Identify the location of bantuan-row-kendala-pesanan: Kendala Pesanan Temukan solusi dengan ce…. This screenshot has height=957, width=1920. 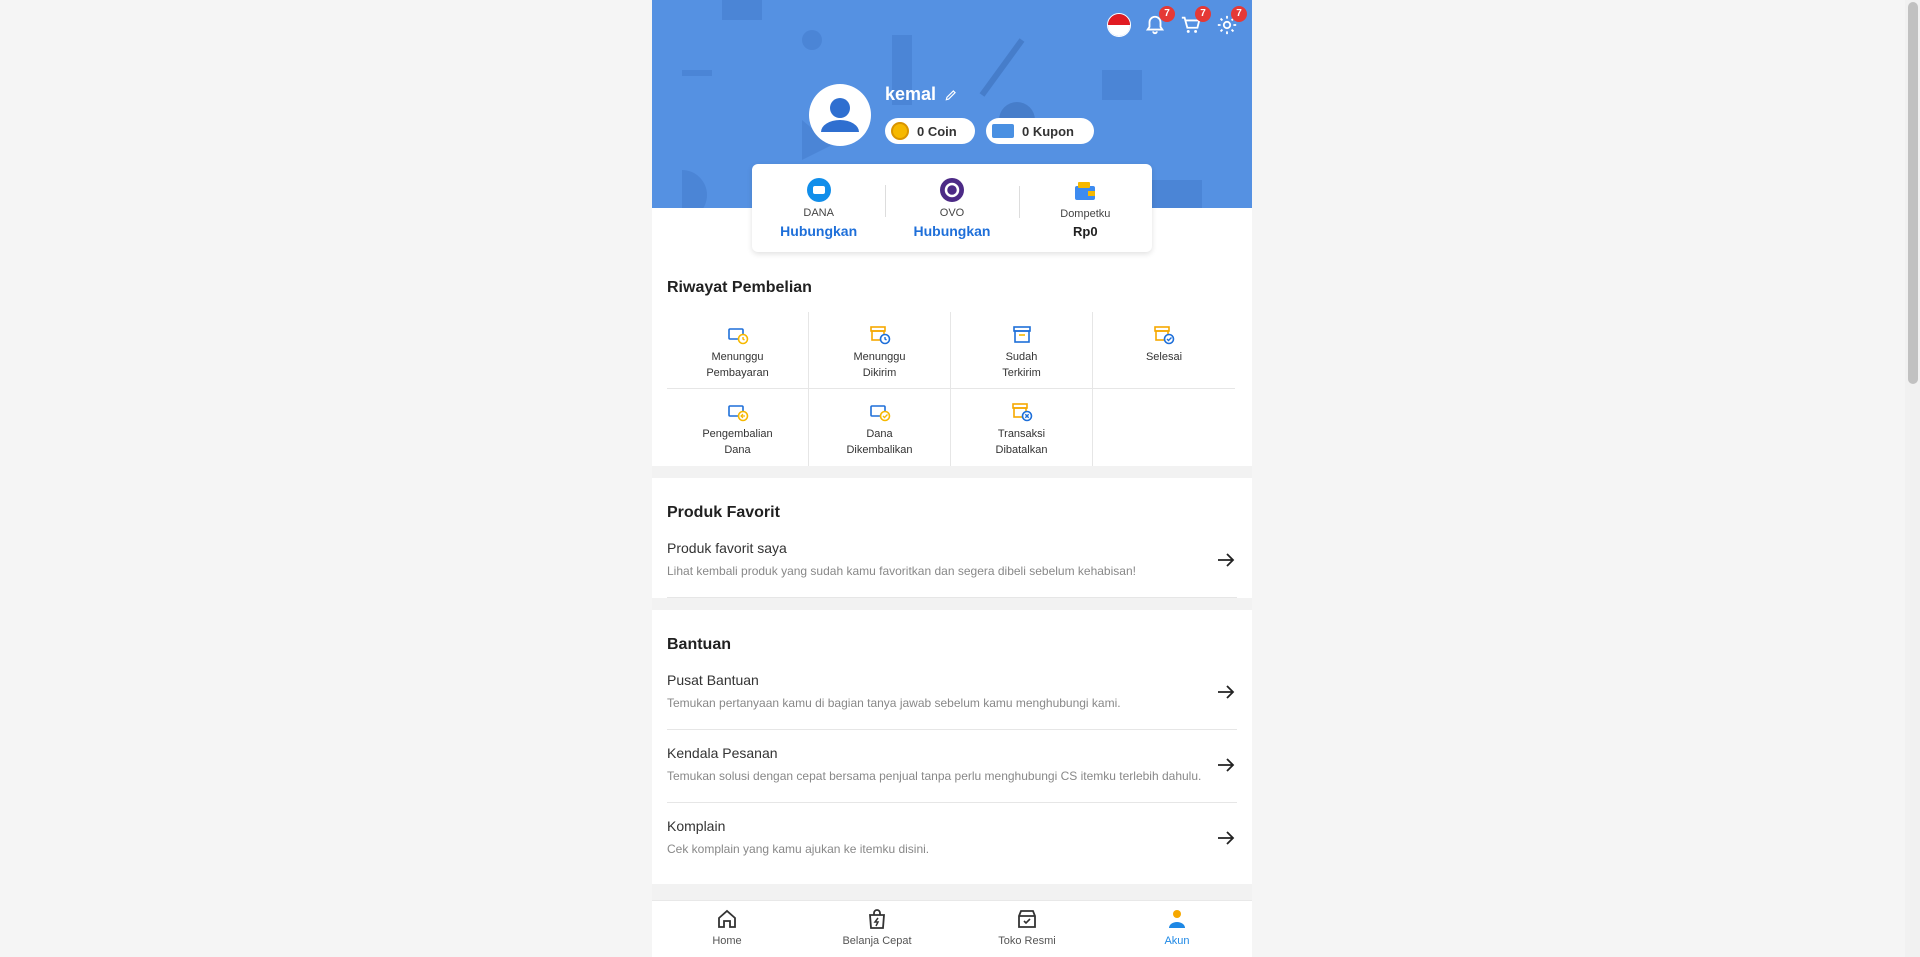
(952, 766).